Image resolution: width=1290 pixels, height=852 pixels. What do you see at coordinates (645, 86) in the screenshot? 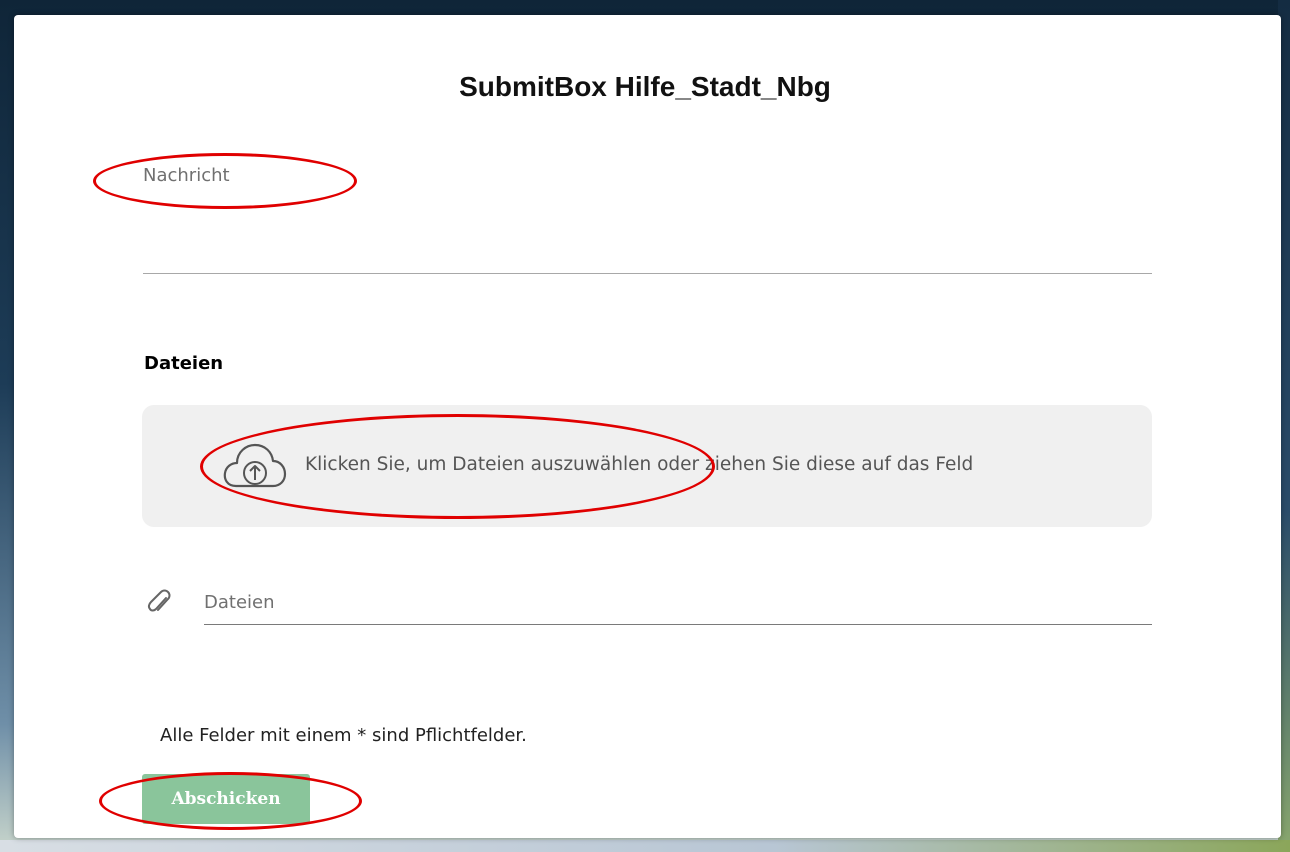
I see `page-title: SubmitBox Hilfe_Stadt_Nbg` at bounding box center [645, 86].